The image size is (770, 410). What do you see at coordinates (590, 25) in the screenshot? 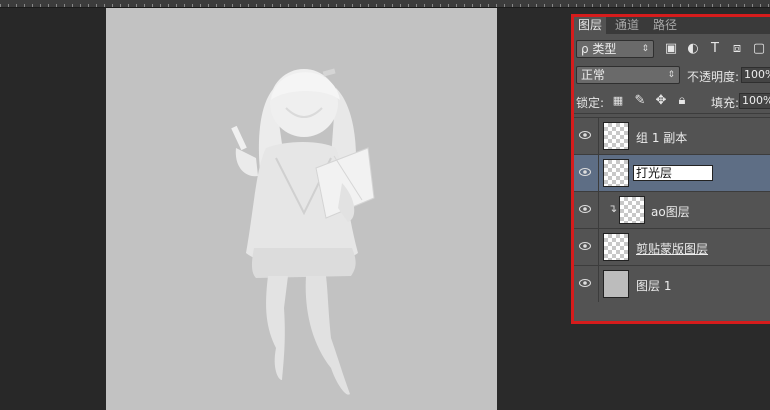
I see `tab-layers: 图层` at bounding box center [590, 25].